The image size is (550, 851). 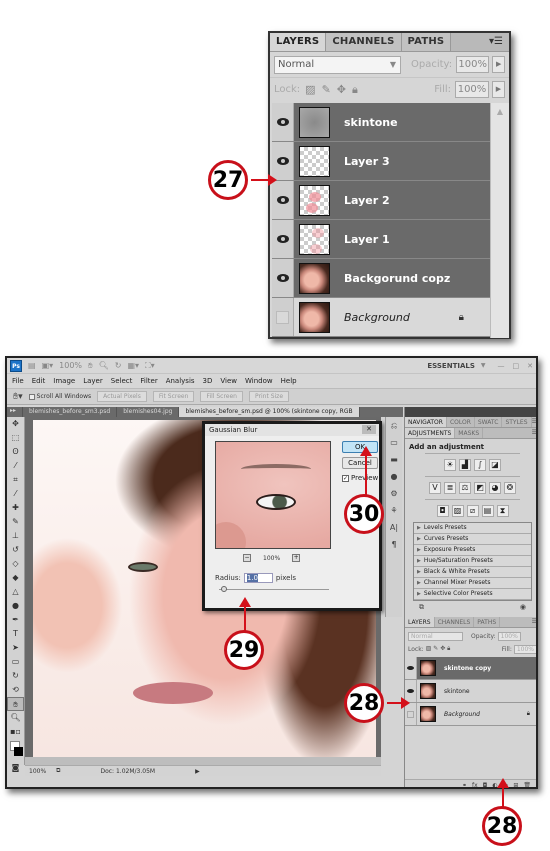 I want to click on tab-masks: MASKS, so click(x=469, y=433).